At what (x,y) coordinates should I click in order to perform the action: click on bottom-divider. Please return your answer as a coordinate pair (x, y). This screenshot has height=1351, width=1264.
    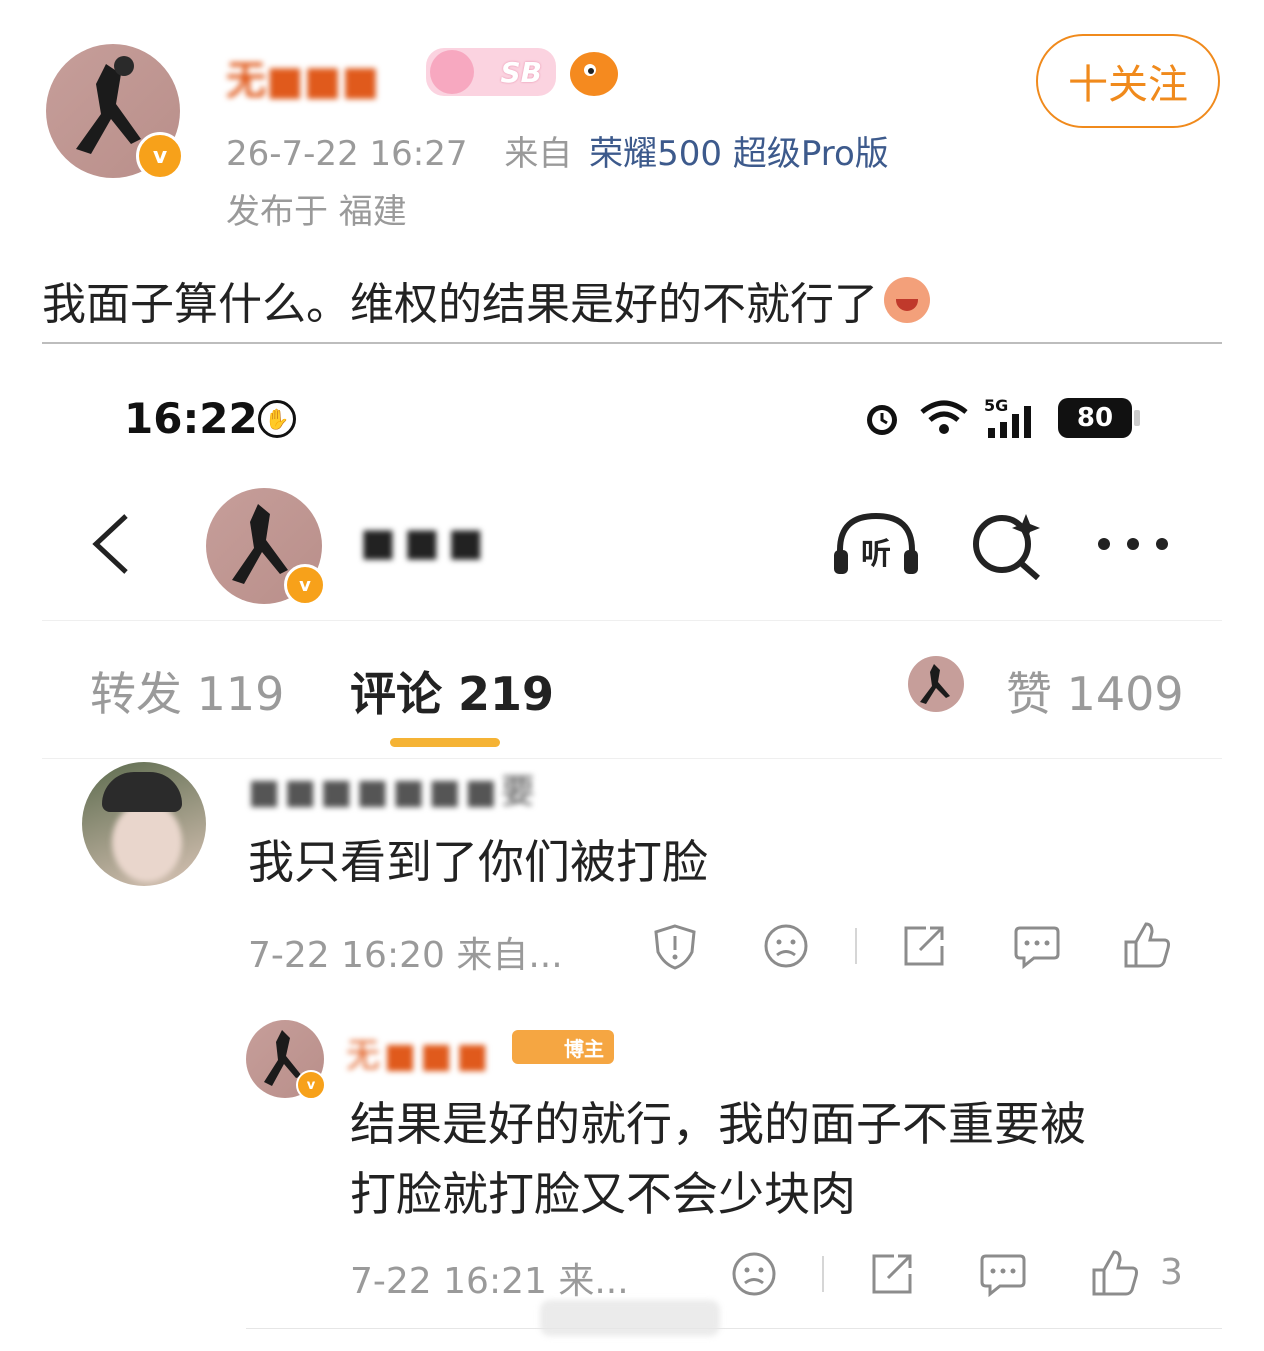
    Looking at the image, I should click on (734, 1328).